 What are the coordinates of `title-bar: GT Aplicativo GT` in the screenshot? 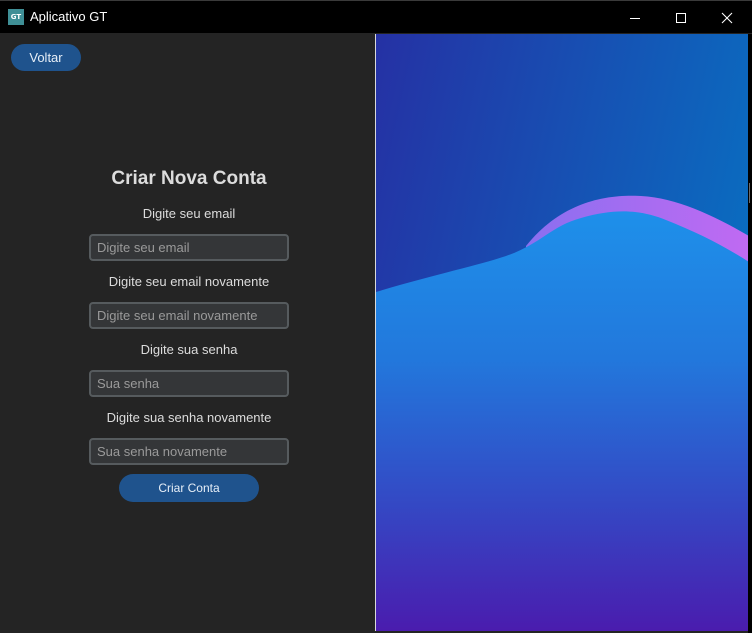 It's located at (376, 16).